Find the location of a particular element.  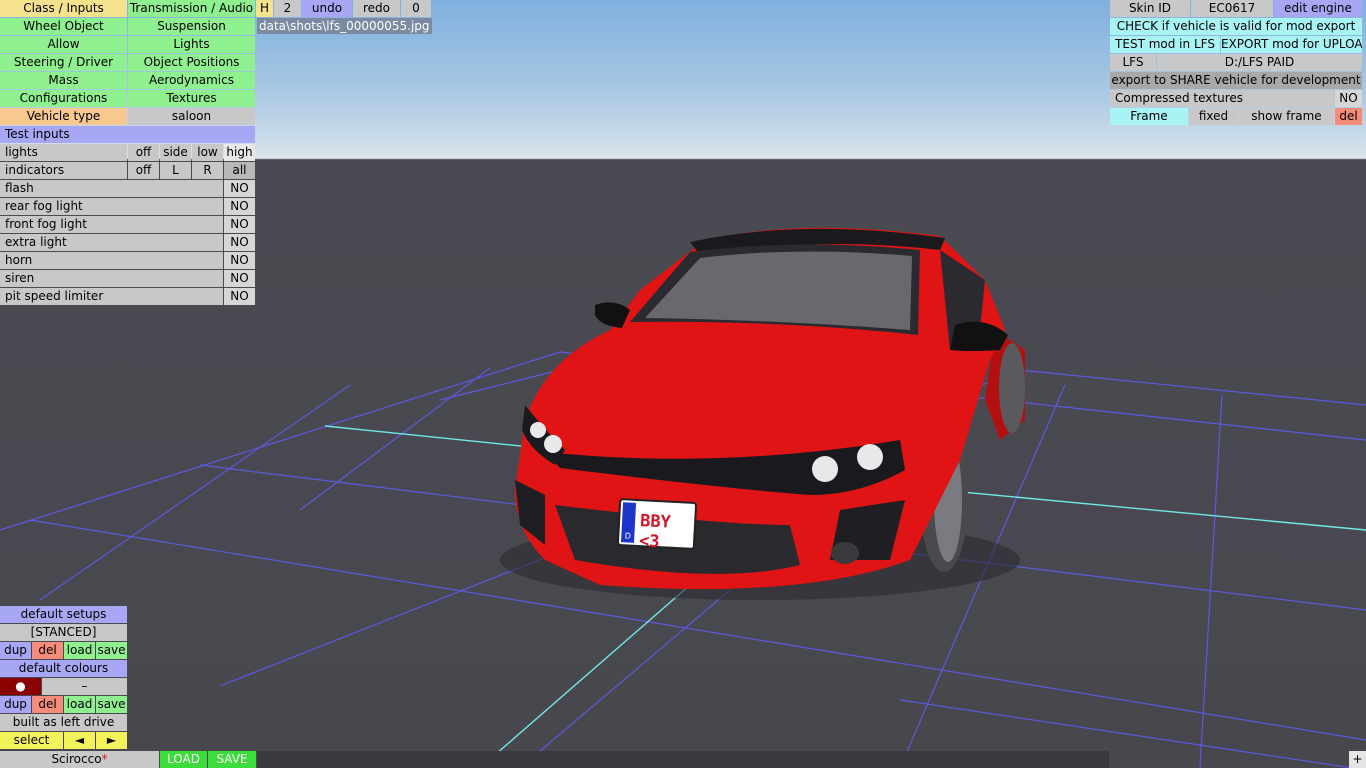

indicators-all-button: all is located at coordinates (239, 170).